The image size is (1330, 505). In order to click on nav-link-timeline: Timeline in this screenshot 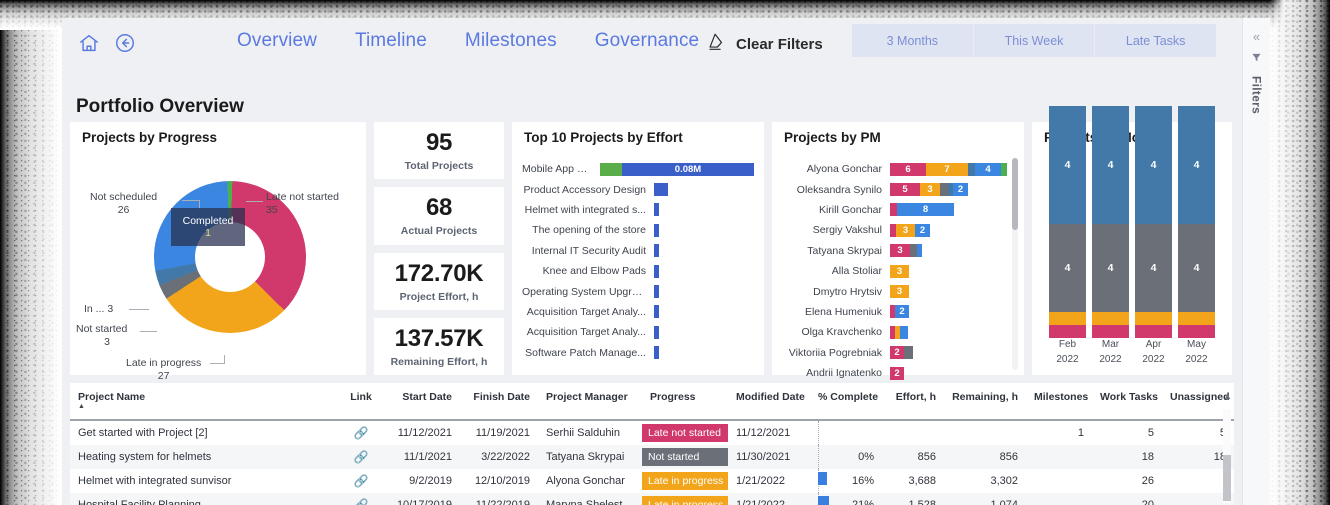, I will do `click(391, 41)`.